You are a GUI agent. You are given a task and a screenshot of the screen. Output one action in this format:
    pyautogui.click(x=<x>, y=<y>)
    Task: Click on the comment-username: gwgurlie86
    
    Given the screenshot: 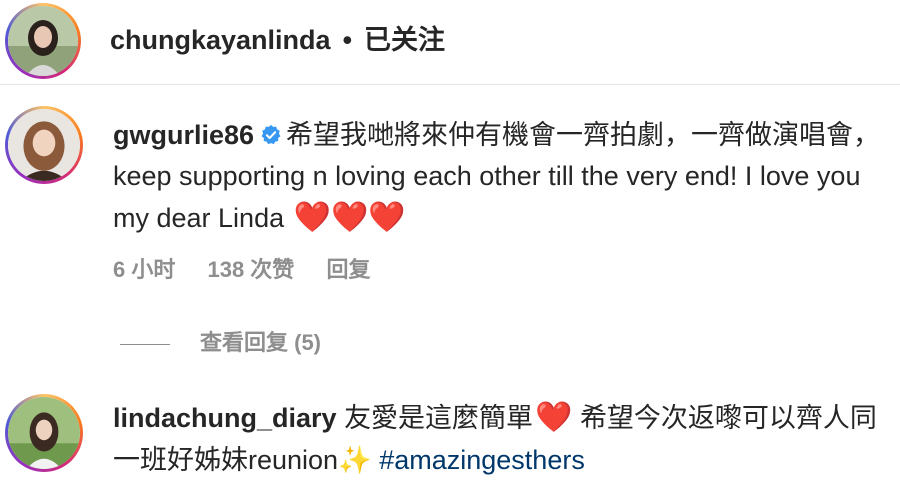 What is the action you would take?
    pyautogui.click(x=183, y=135)
    